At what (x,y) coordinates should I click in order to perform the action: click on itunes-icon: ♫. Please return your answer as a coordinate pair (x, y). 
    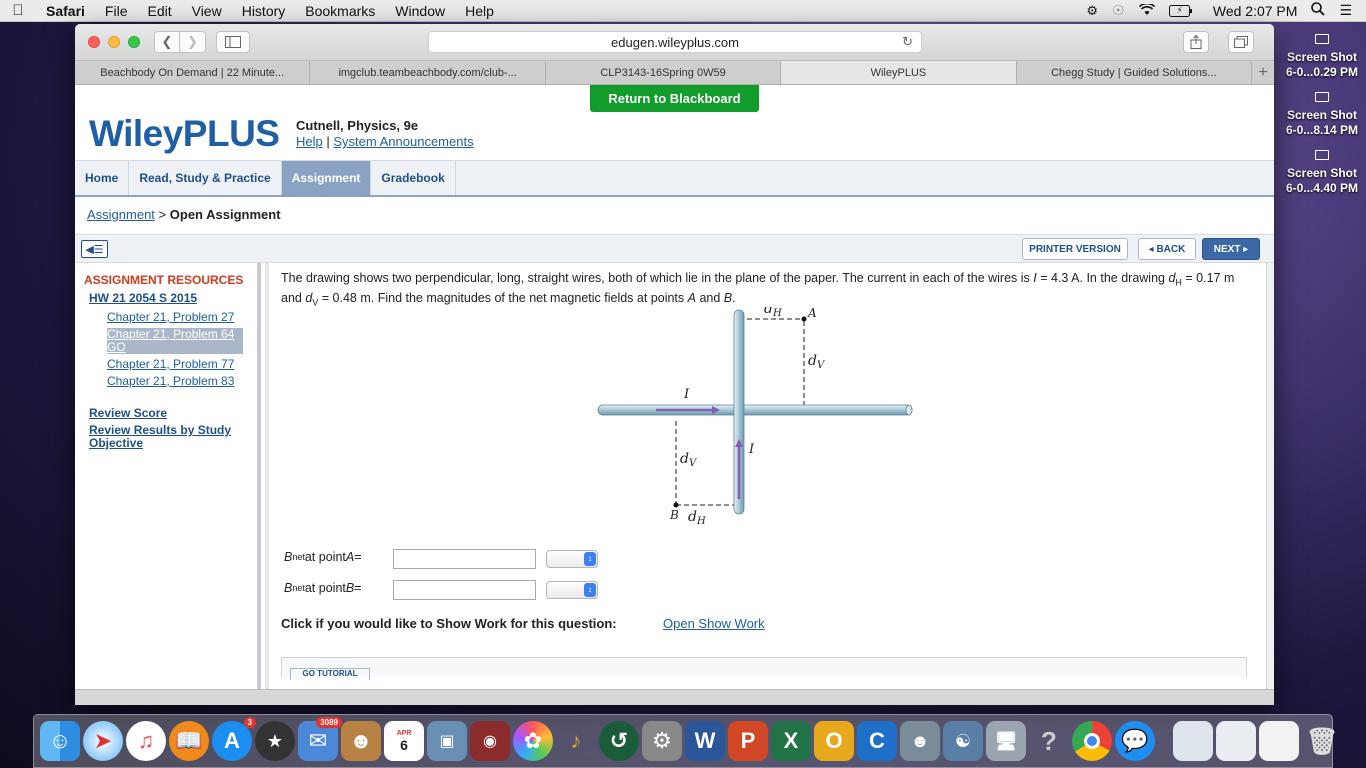
    Looking at the image, I should click on (146, 741).